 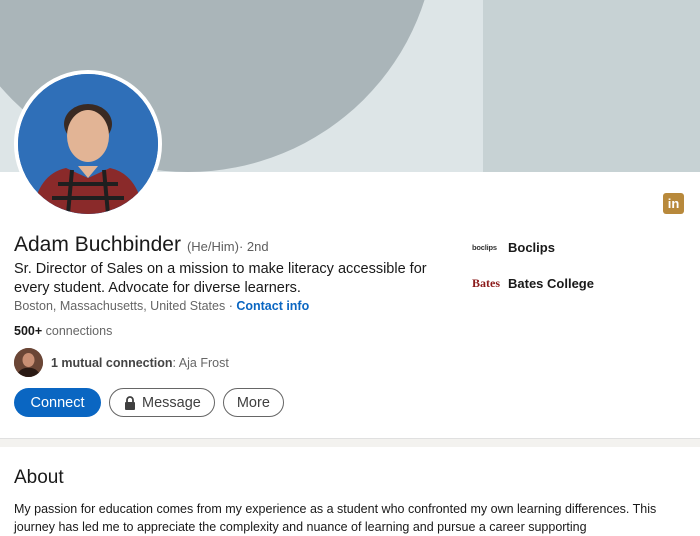 I want to click on mutual-avatar, so click(x=28, y=362).